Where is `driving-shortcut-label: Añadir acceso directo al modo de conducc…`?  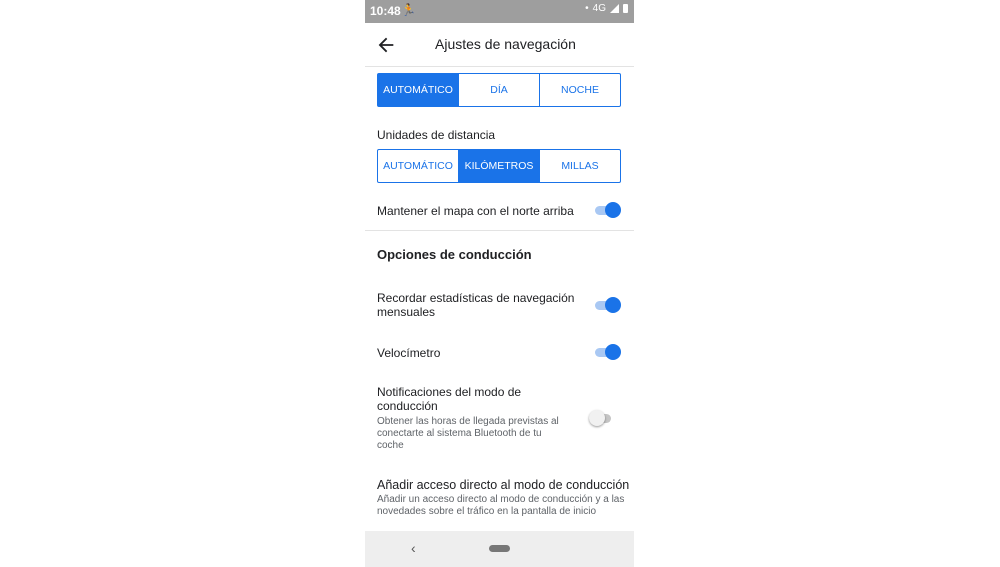 driving-shortcut-label: Añadir acceso directo al modo de conducc… is located at coordinates (503, 485).